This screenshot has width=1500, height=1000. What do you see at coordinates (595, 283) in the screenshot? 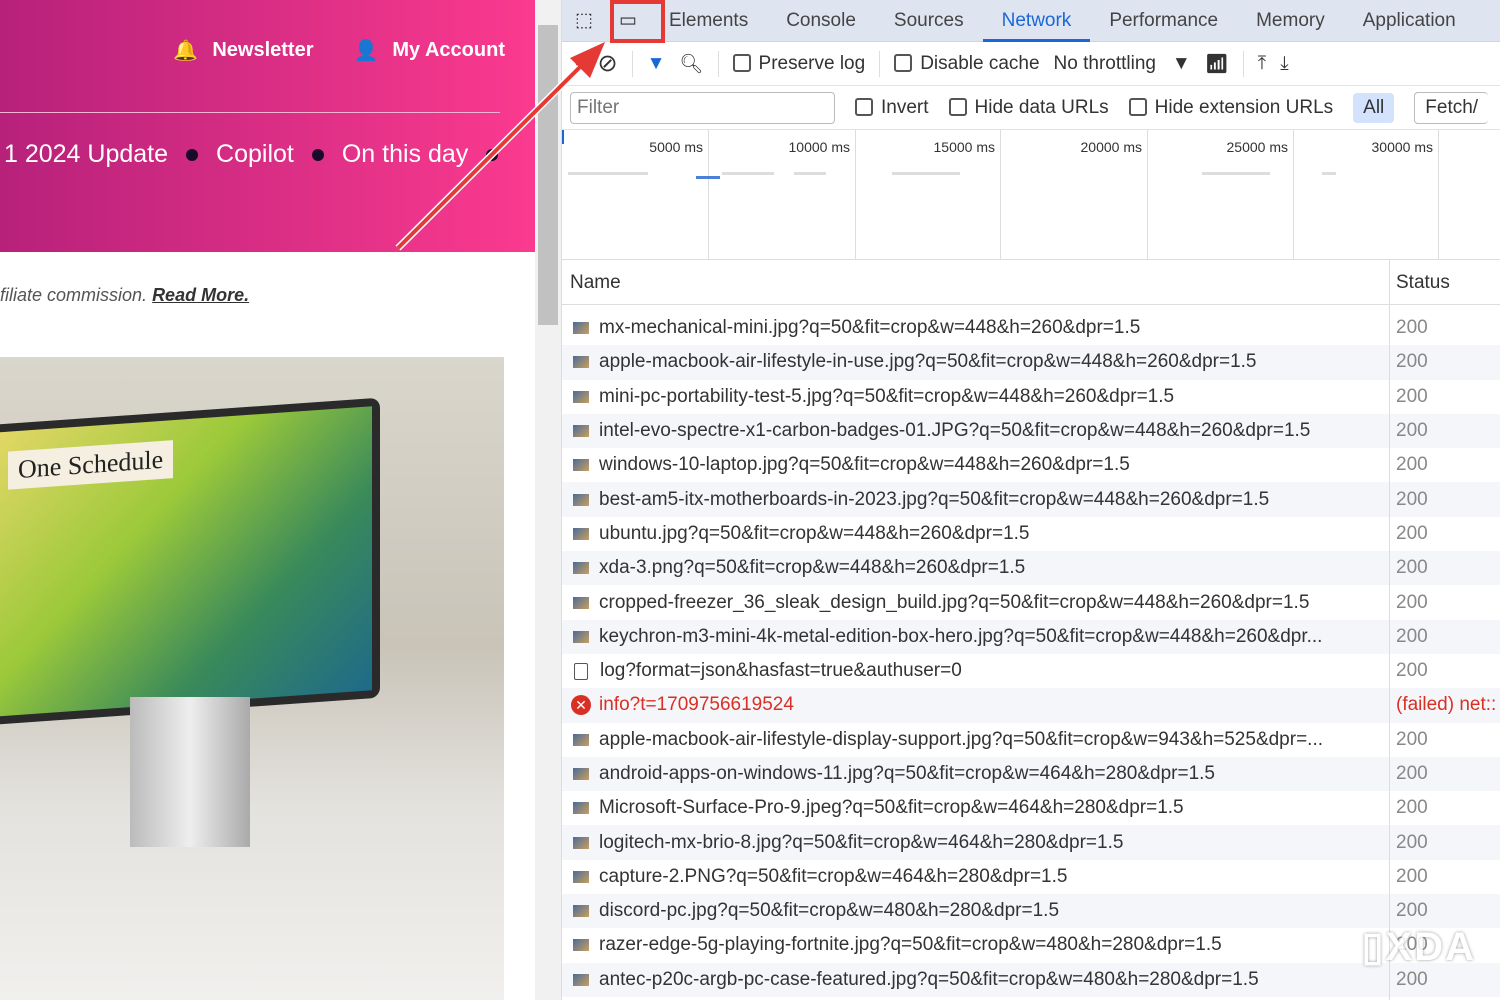
I see `column-name: Name` at bounding box center [595, 283].